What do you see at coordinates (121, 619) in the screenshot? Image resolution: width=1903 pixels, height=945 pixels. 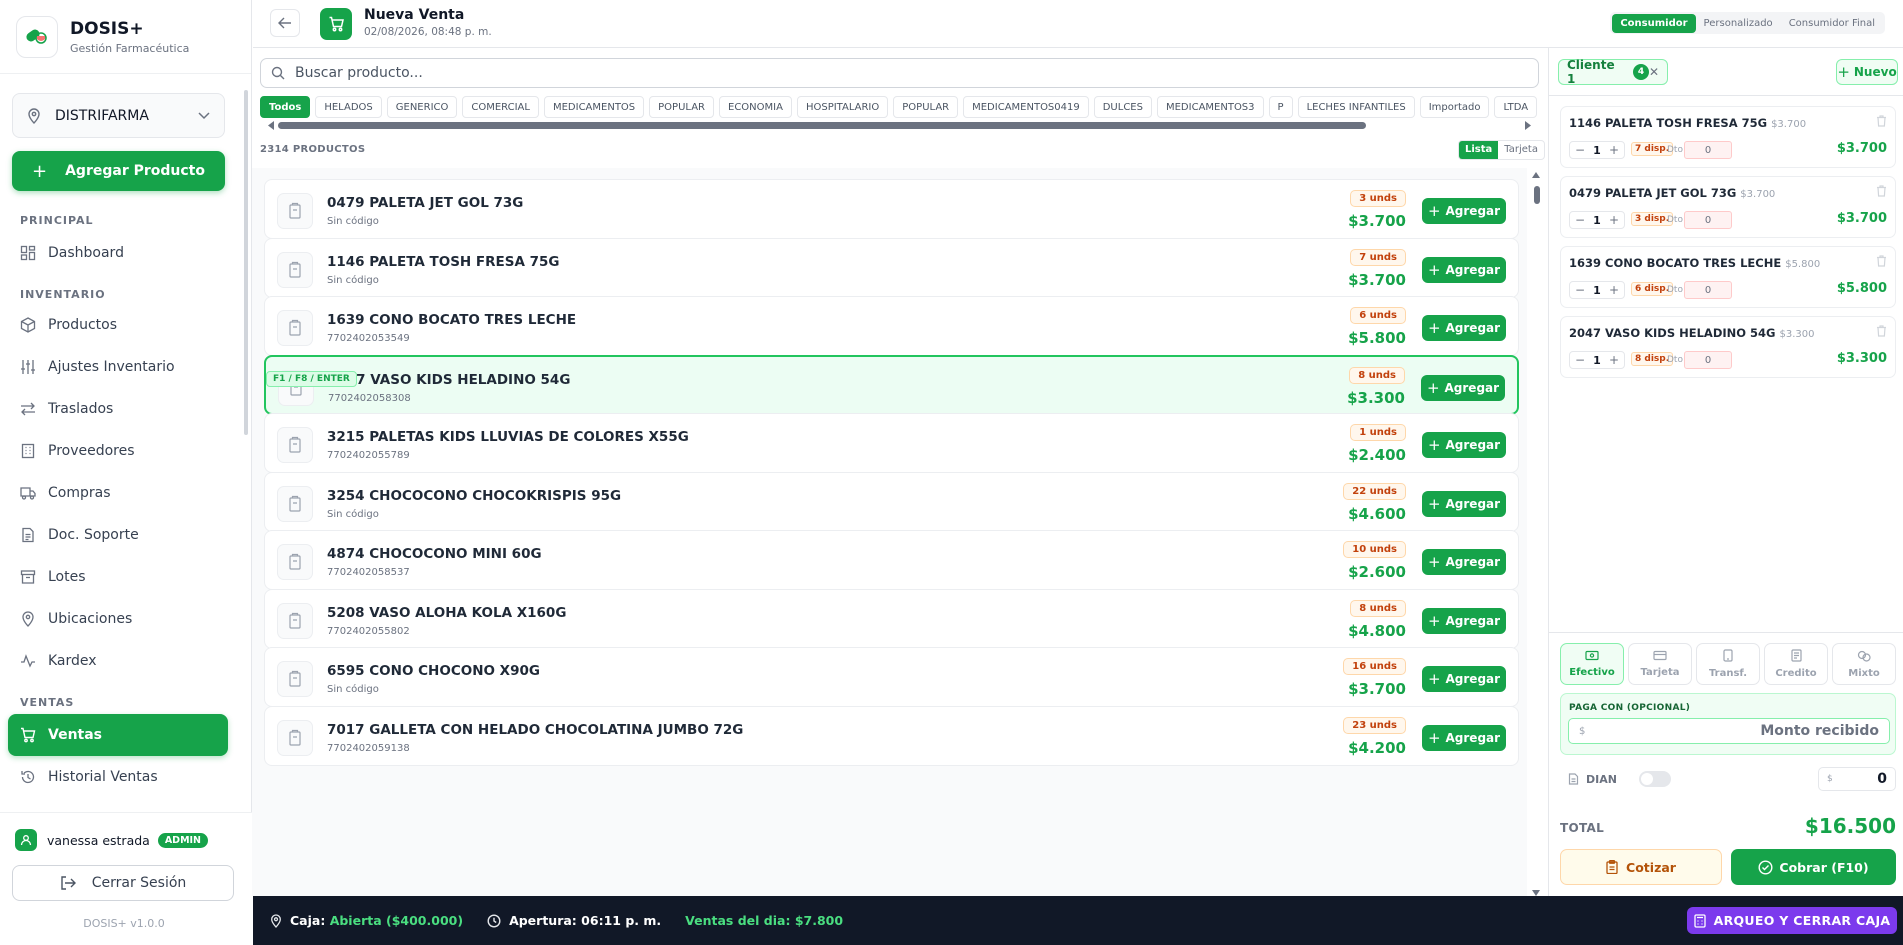 I see `sidebar-item-ubicaciones: Ubicaciones` at bounding box center [121, 619].